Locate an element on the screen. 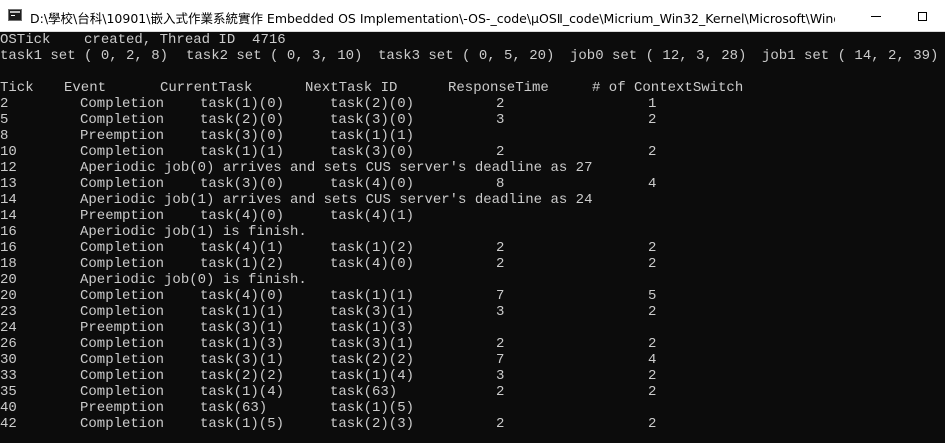 Image resolution: width=945 pixels, height=443 pixels. cell-tick: 42 is located at coordinates (8, 424).